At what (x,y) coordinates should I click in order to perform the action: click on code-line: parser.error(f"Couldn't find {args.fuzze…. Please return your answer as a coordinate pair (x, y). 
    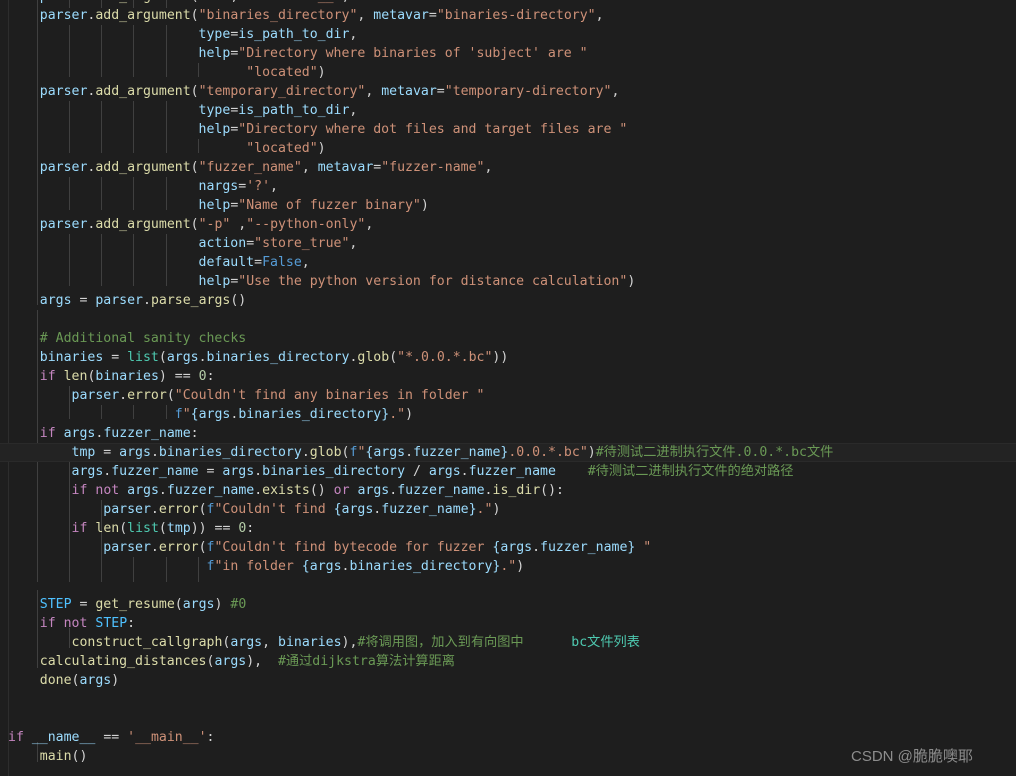
    Looking at the image, I should click on (508, 509).